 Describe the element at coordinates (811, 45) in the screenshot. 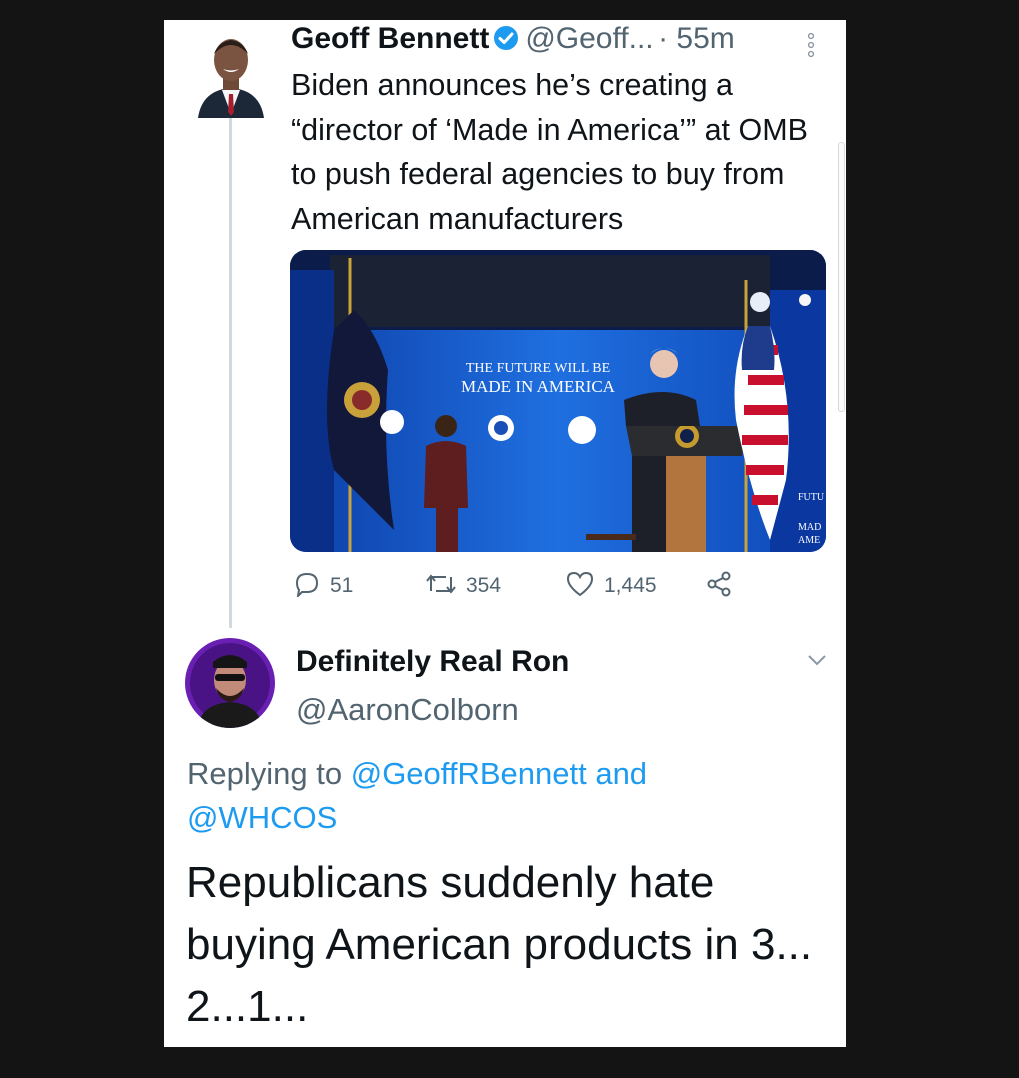

I see `more-dots-icon` at that location.